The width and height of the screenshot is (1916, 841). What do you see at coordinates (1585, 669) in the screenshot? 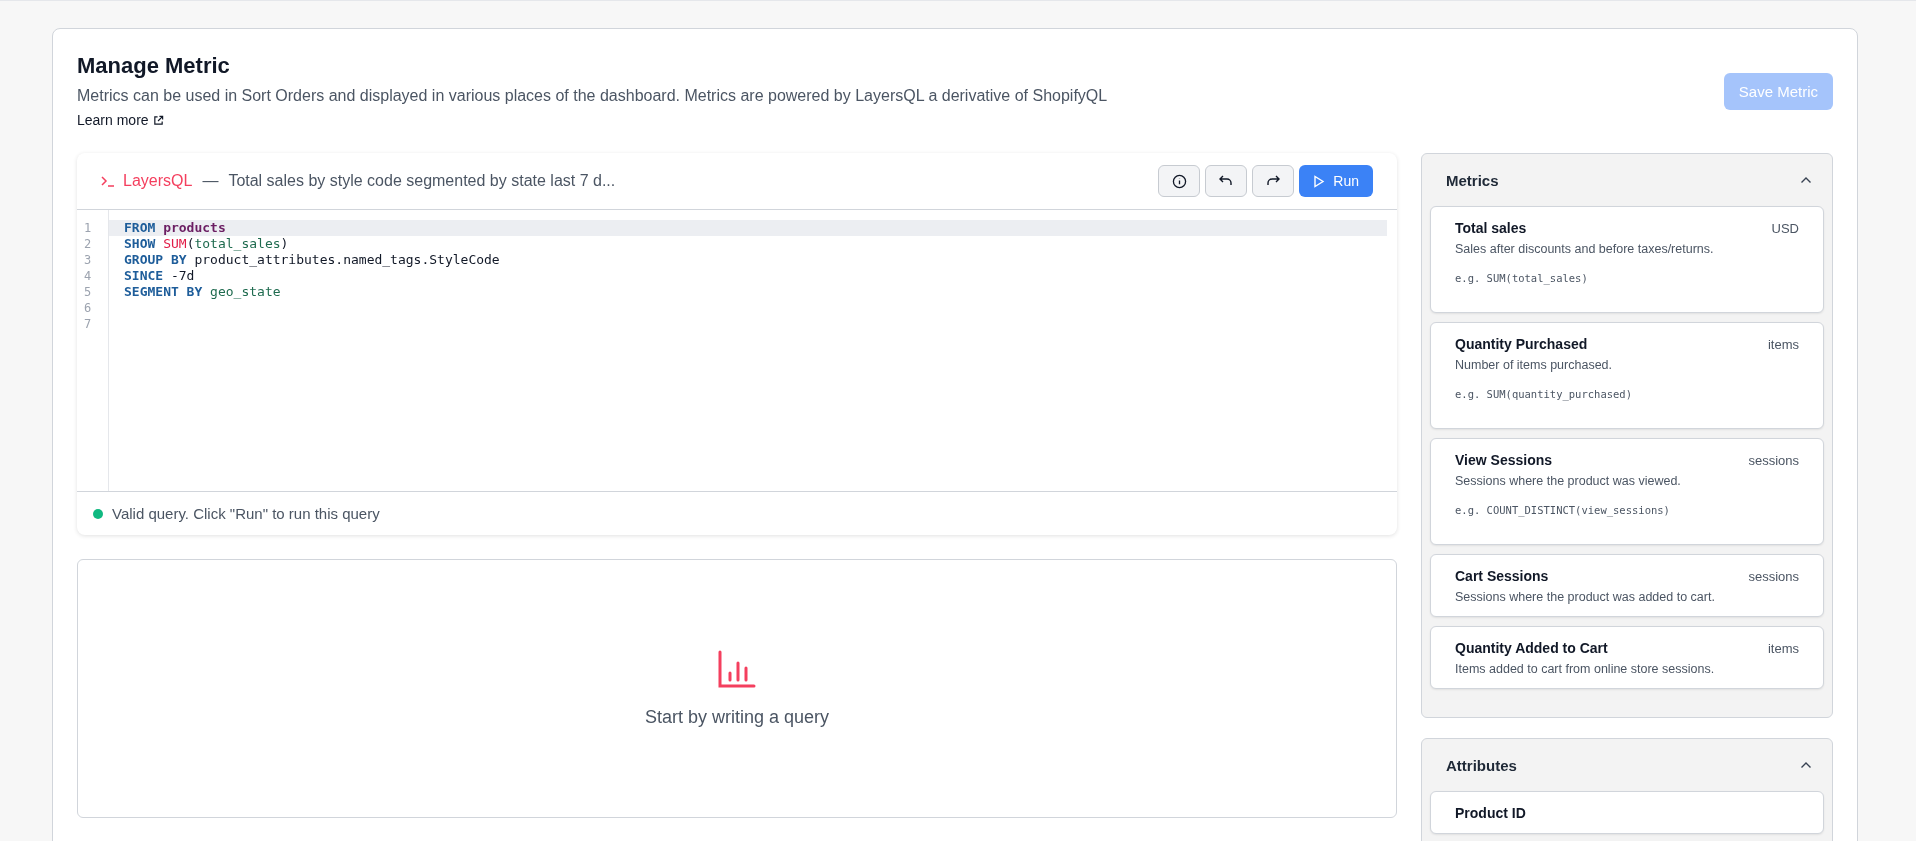
I see `item-description: Items added to cart from online store sessions.` at bounding box center [1585, 669].